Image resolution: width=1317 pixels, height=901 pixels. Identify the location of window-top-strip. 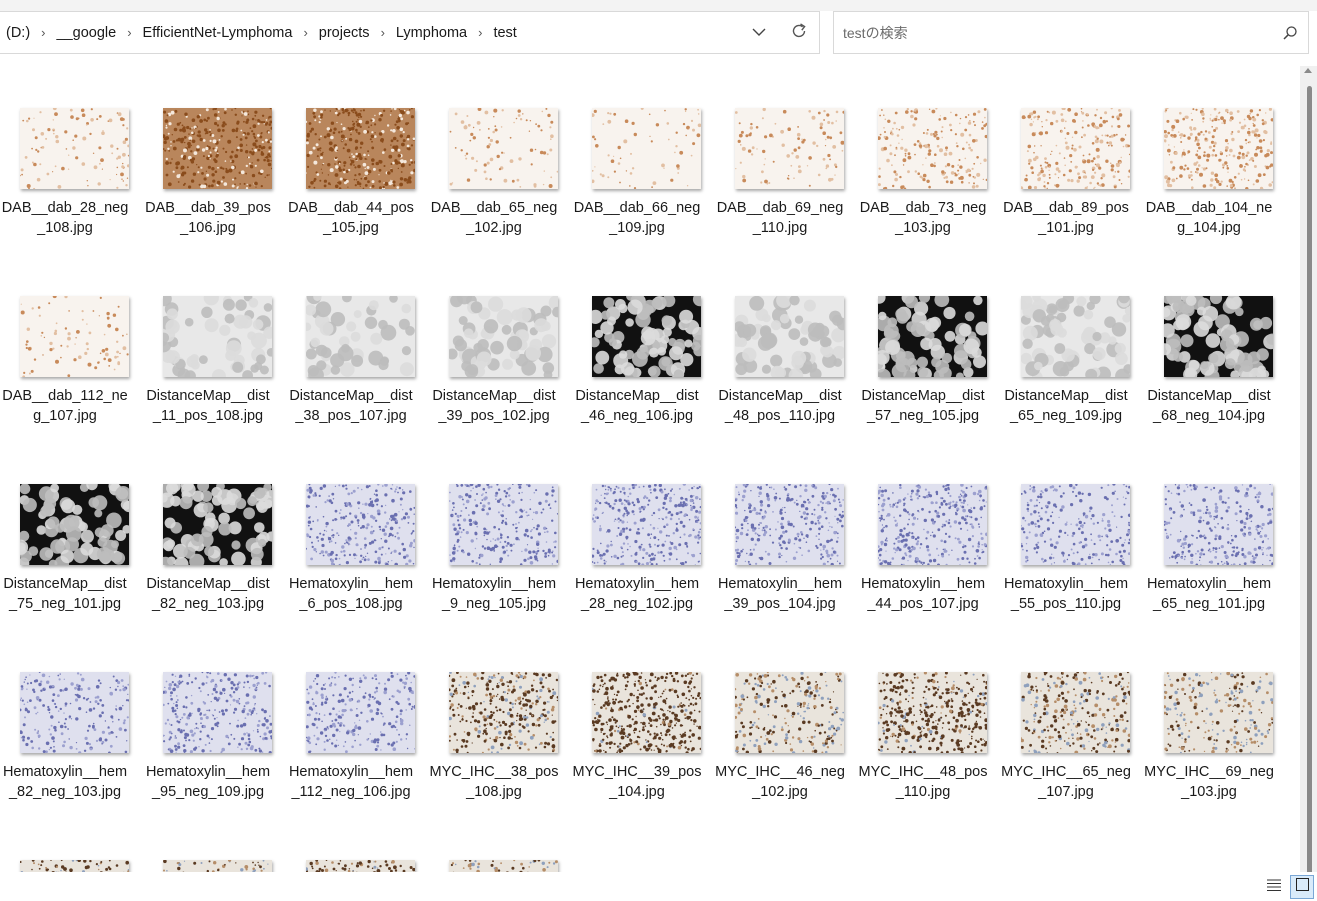
(658, 5).